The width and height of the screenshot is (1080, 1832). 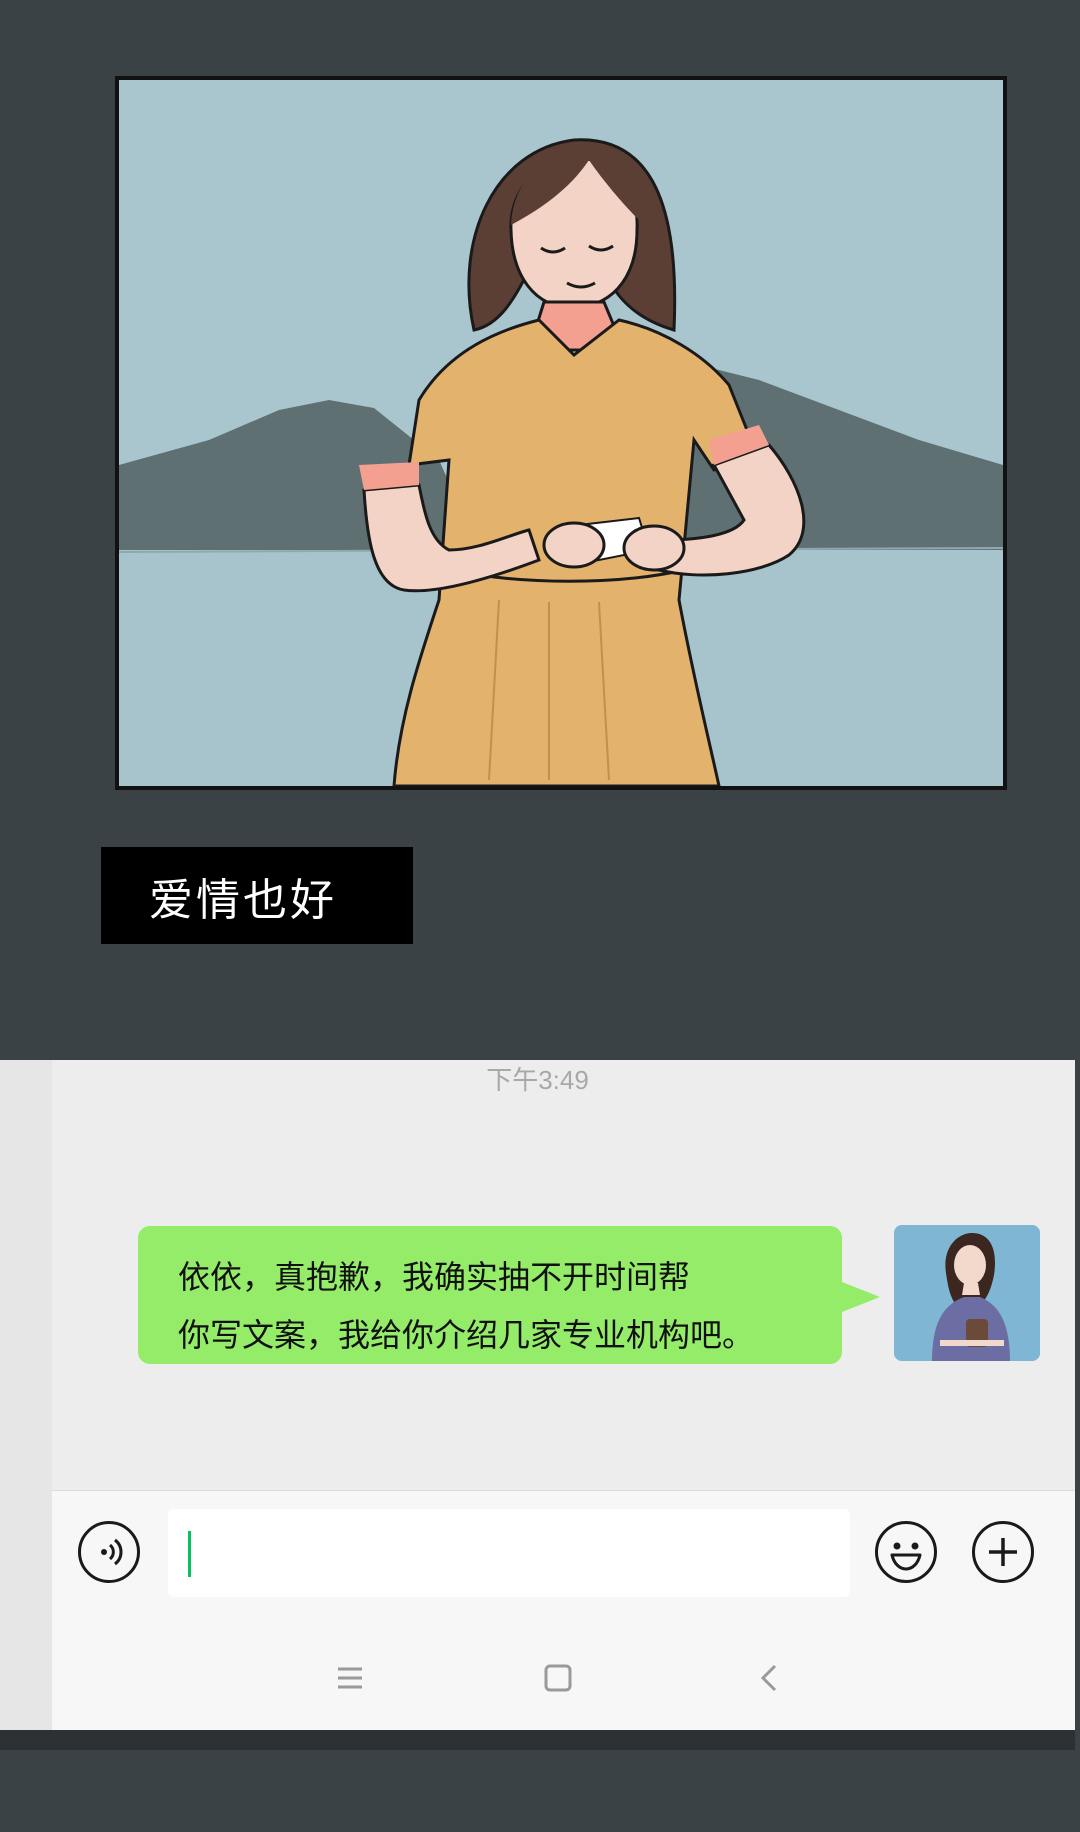 I want to click on nav-back-button, so click(x=770, y=1678).